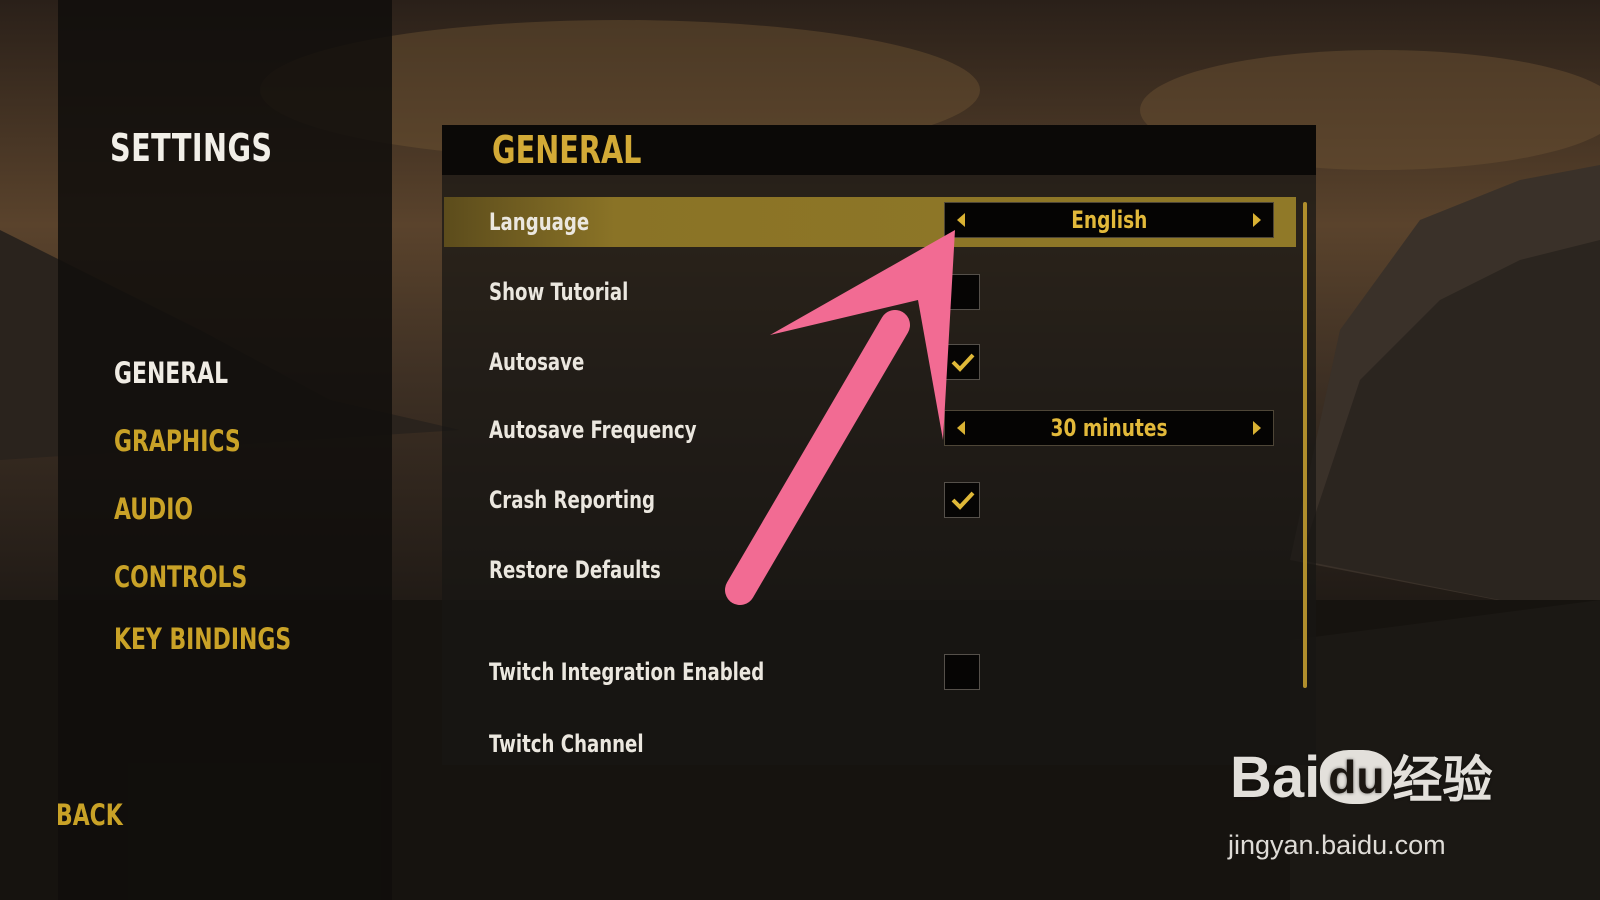 The width and height of the screenshot is (1600, 900). What do you see at coordinates (171, 373) in the screenshot?
I see `nav-item-general: GENERAL` at bounding box center [171, 373].